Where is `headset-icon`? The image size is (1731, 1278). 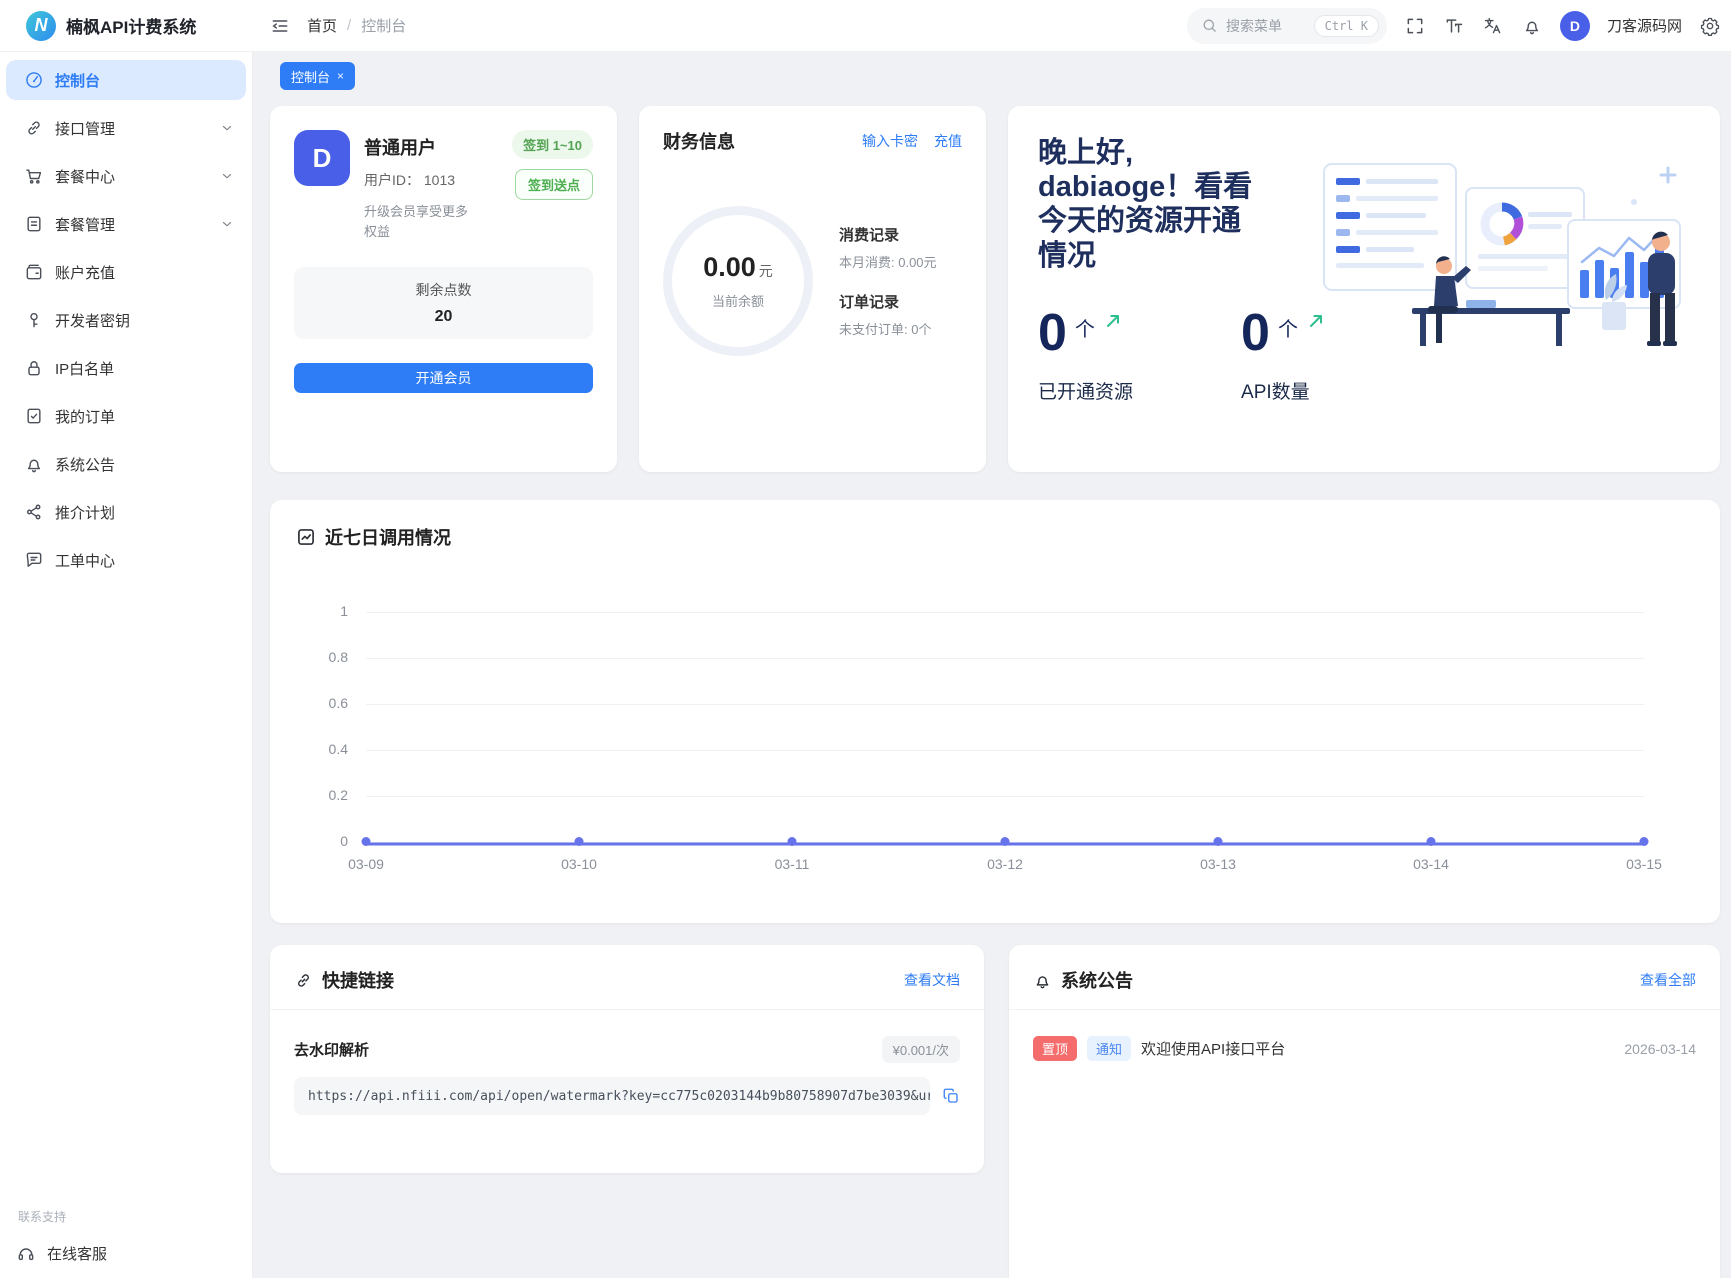 headset-icon is located at coordinates (26, 1254).